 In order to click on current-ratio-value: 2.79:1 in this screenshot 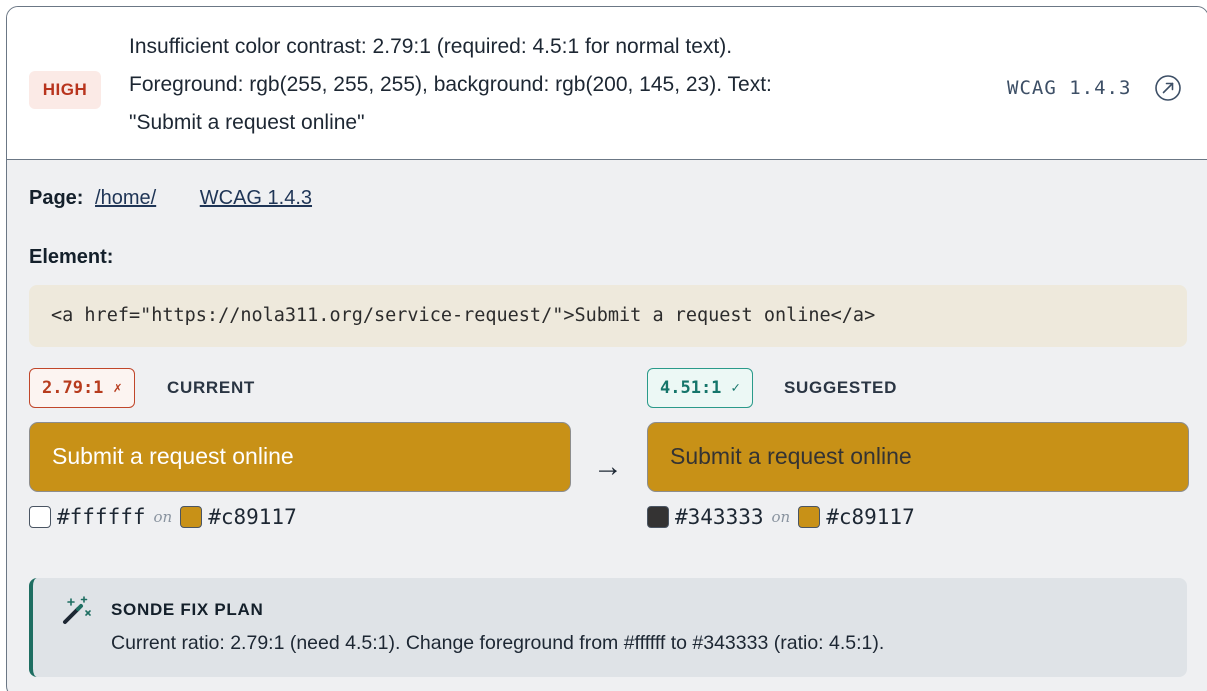, I will do `click(73, 388)`.